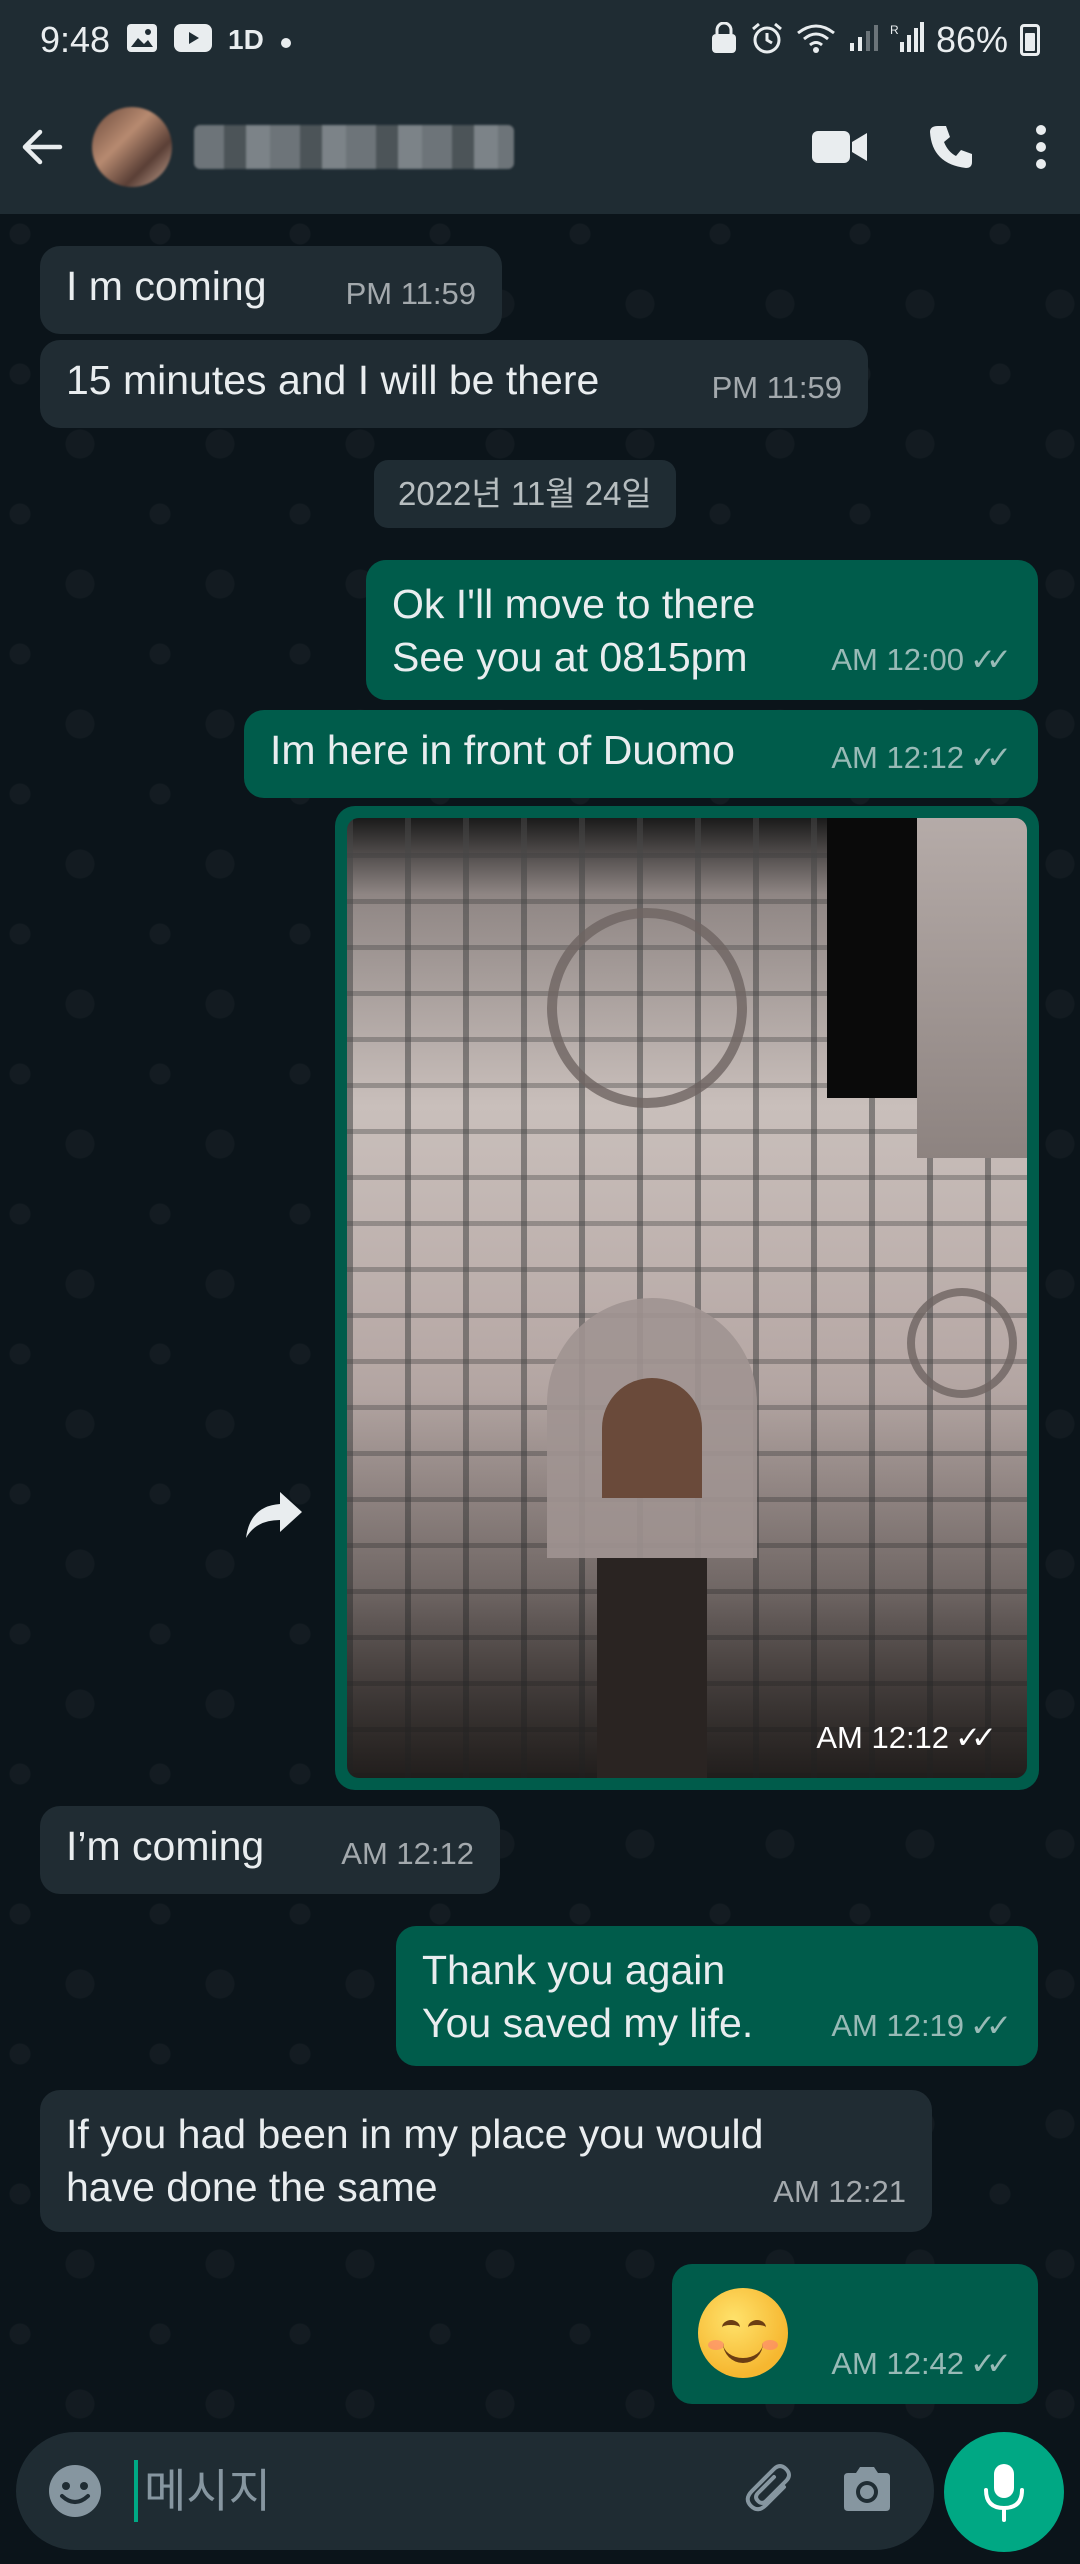 This screenshot has height=2564, width=1080. I want to click on emoji-button, so click(75, 2491).